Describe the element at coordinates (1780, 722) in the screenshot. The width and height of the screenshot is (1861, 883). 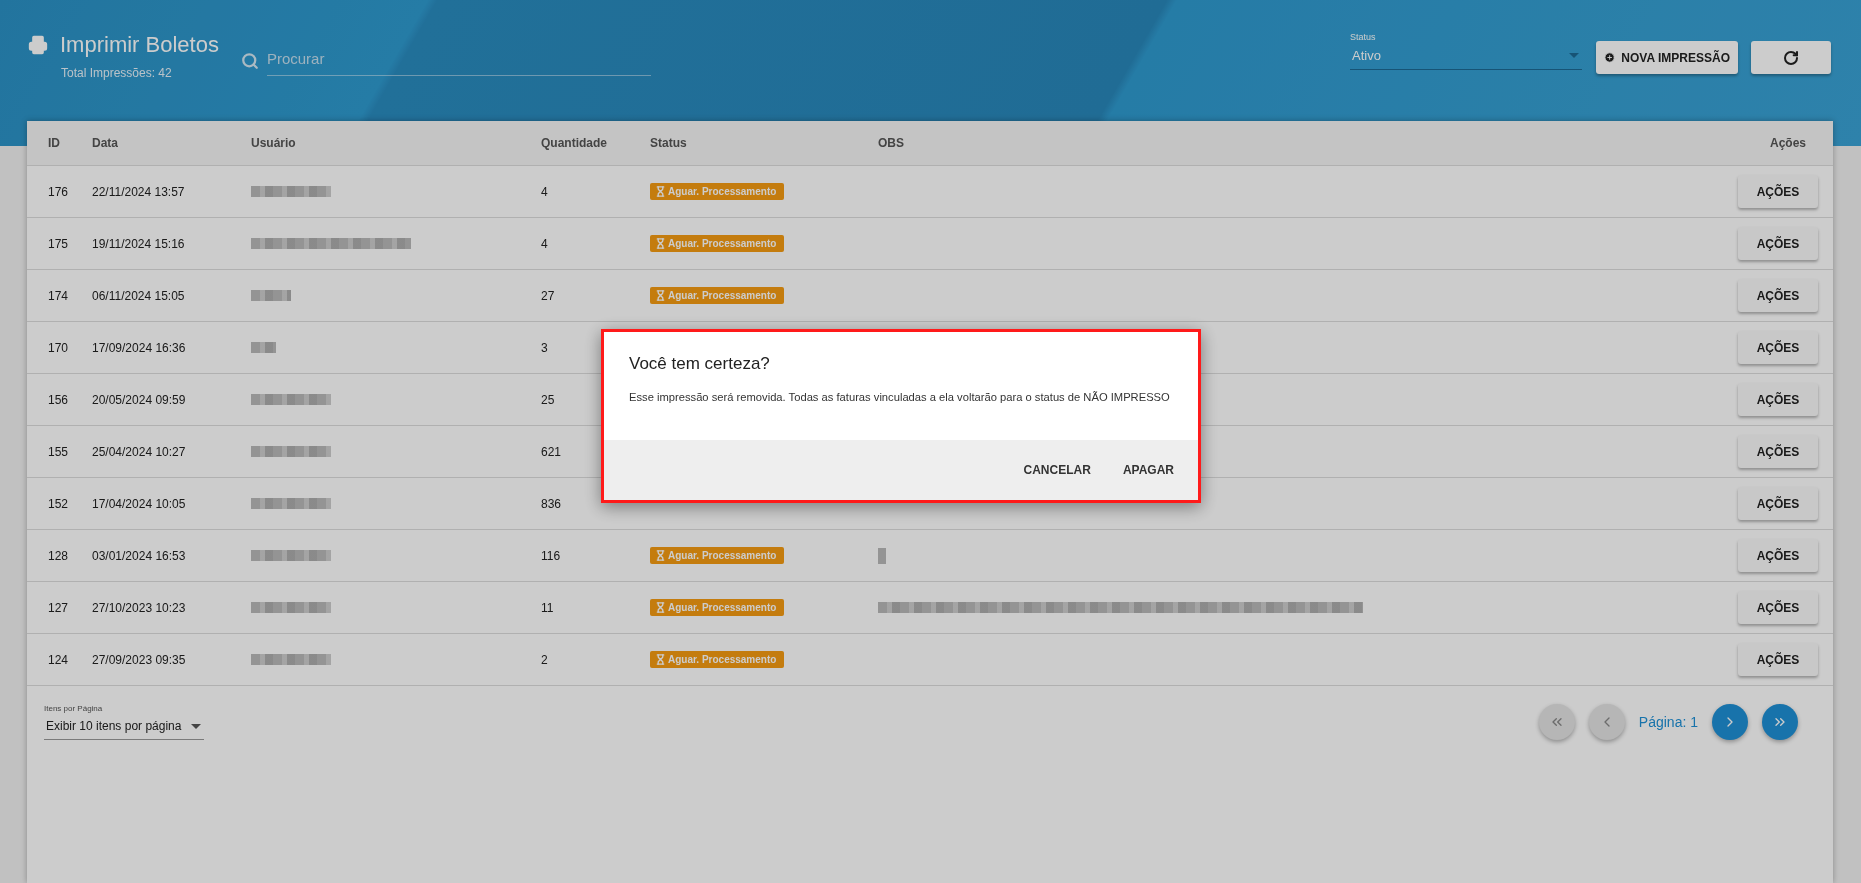
I see `last-page-button` at that location.